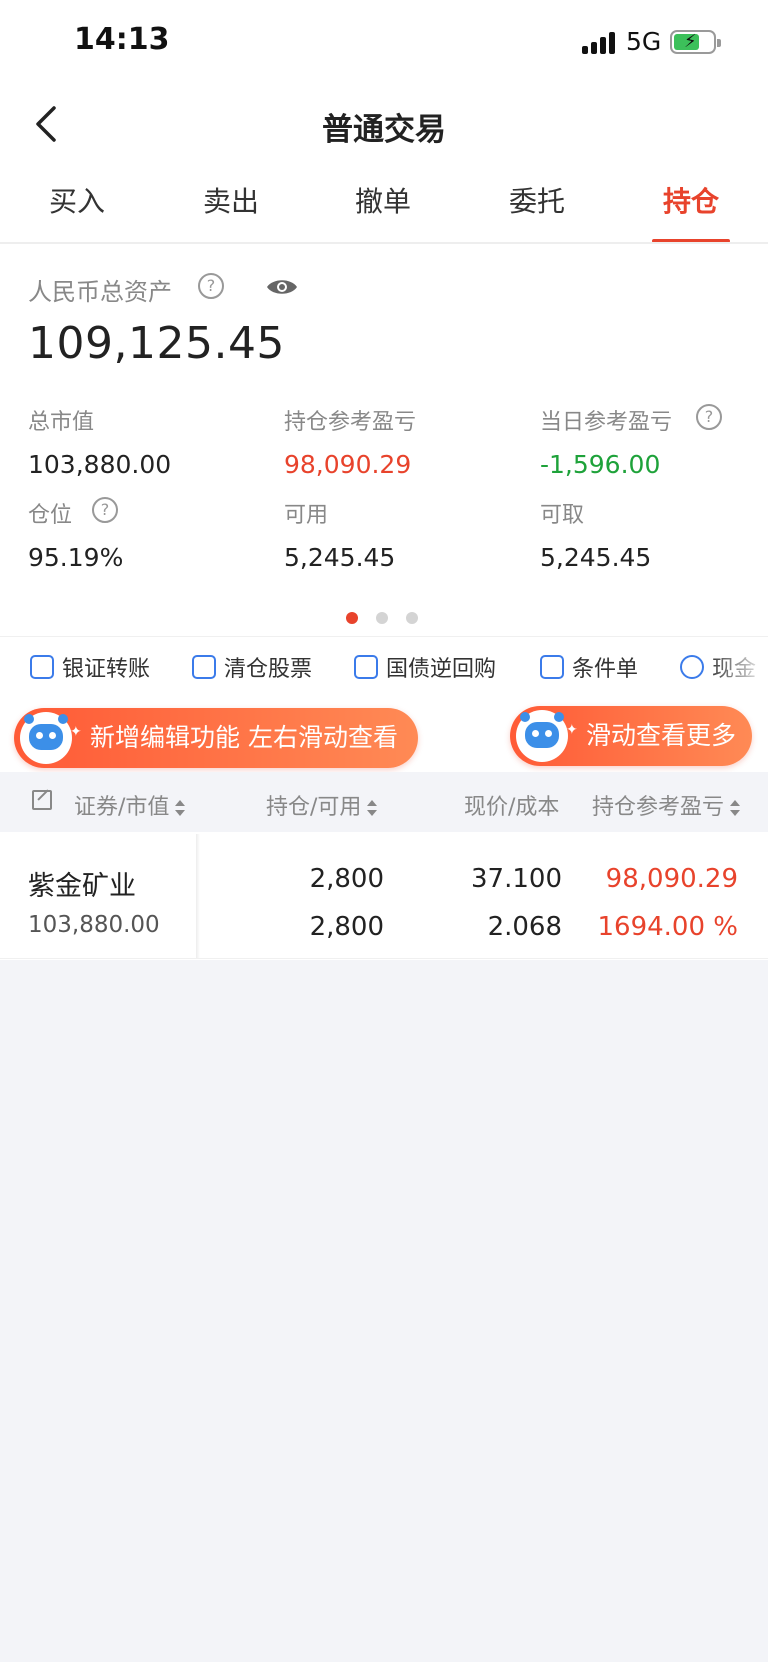 Image resolution: width=768 pixels, height=1662 pixels. I want to click on metric-label-daily-pnl: 当日参考盈亏, so click(606, 422).